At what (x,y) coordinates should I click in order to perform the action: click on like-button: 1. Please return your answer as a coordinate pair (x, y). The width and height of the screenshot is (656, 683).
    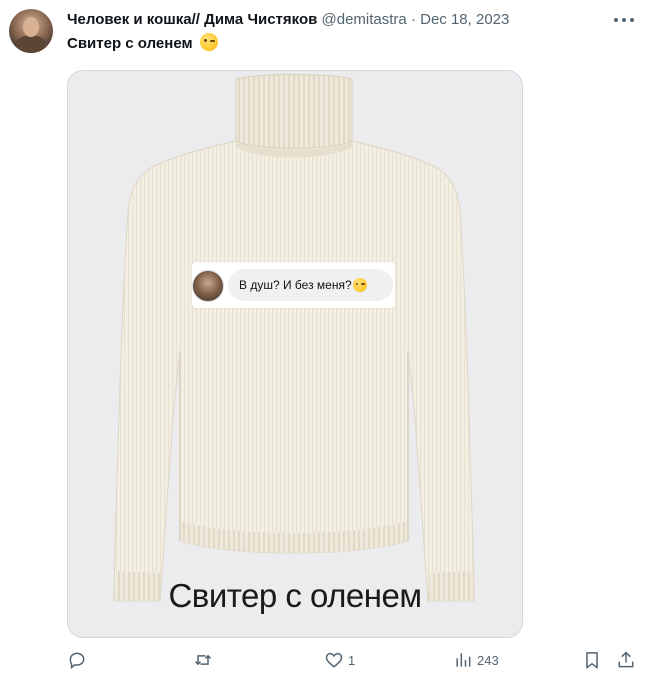
    Looking at the image, I should click on (339, 660).